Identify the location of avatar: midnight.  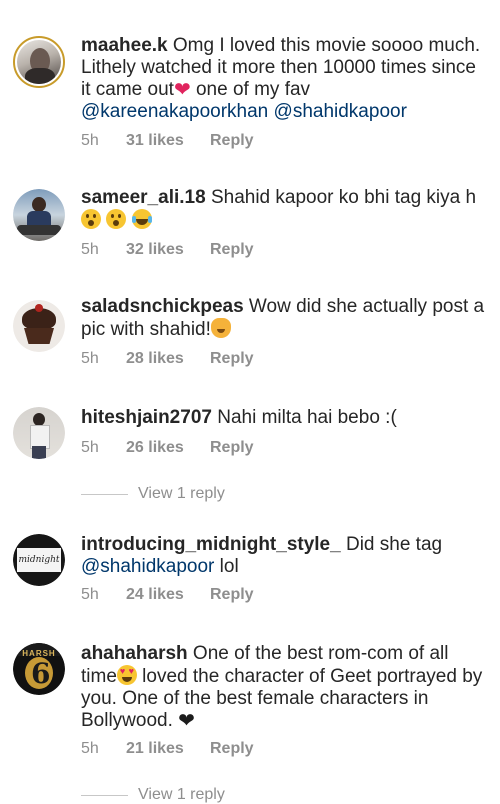
(39, 560).